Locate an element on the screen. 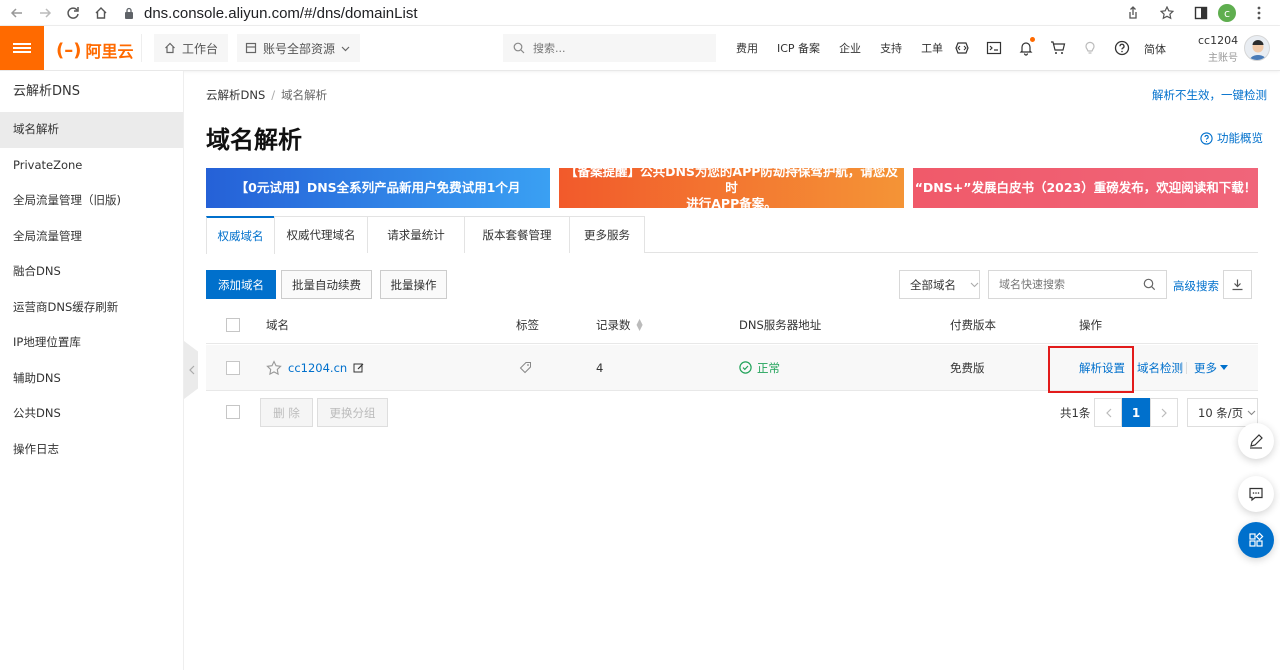  total-count: 共1条 is located at coordinates (1075, 413).